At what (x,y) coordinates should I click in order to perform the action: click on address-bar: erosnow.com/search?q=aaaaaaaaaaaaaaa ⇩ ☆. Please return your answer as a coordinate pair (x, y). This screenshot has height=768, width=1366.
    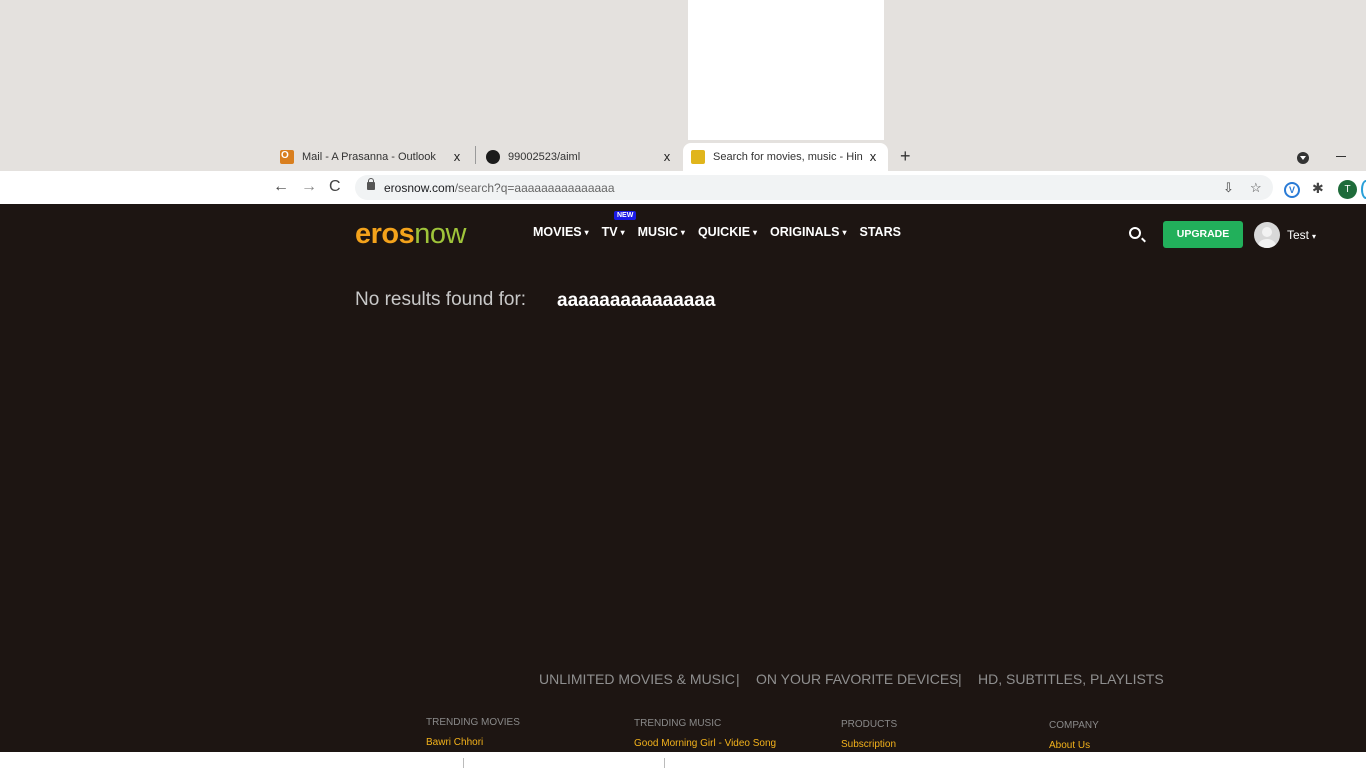
    Looking at the image, I should click on (814, 187).